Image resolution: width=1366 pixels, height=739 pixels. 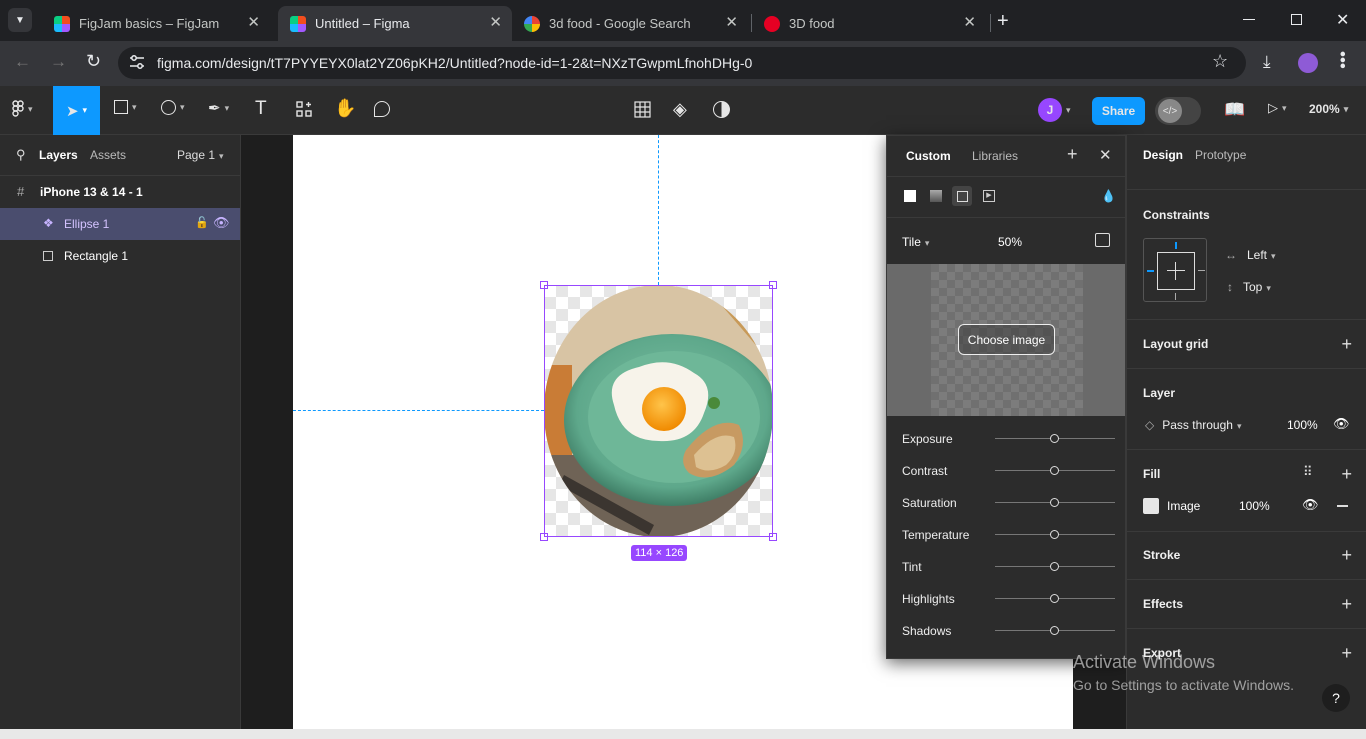 I want to click on share-button: Share, so click(x=1118, y=111).